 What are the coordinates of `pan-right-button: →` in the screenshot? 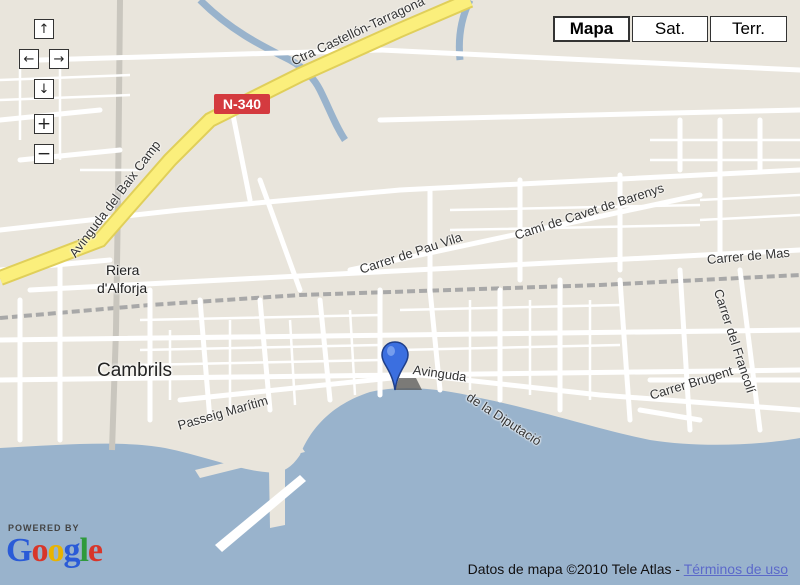 It's located at (59, 59).